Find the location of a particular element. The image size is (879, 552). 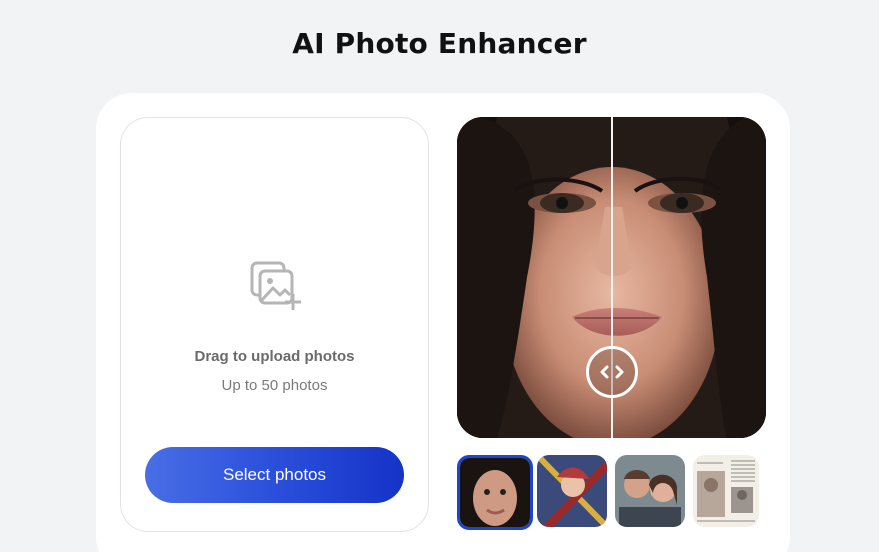

image-add-icon is located at coordinates (276, 287).